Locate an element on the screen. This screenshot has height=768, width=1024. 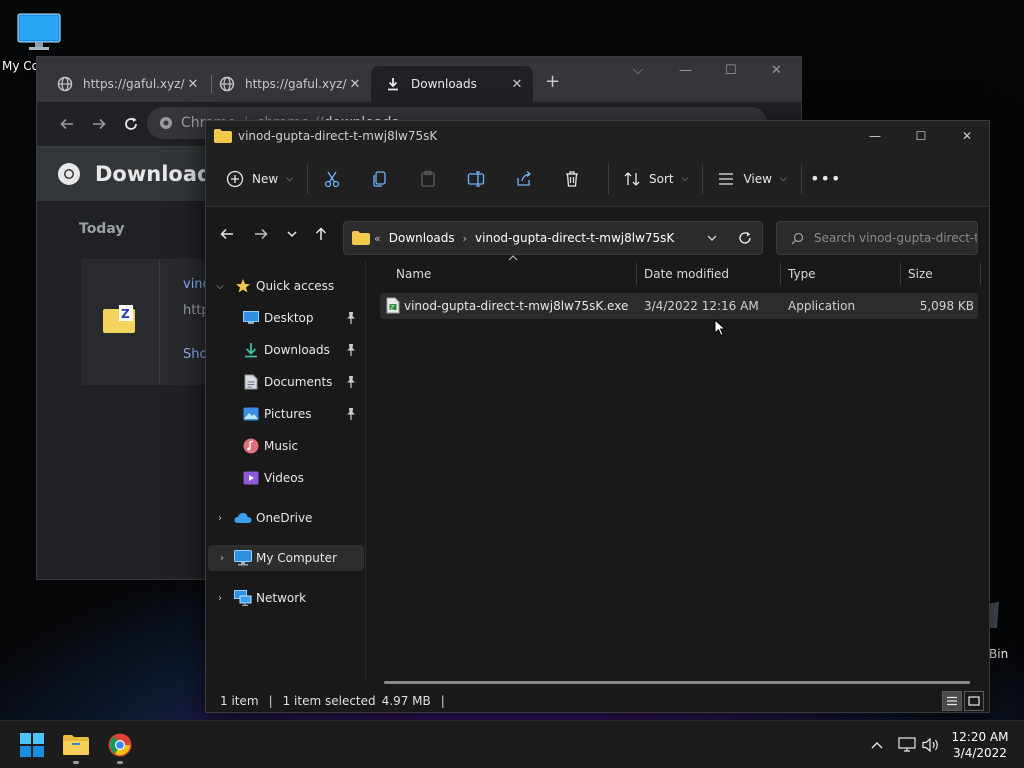
more-options-icon: ••• is located at coordinates (826, 179).